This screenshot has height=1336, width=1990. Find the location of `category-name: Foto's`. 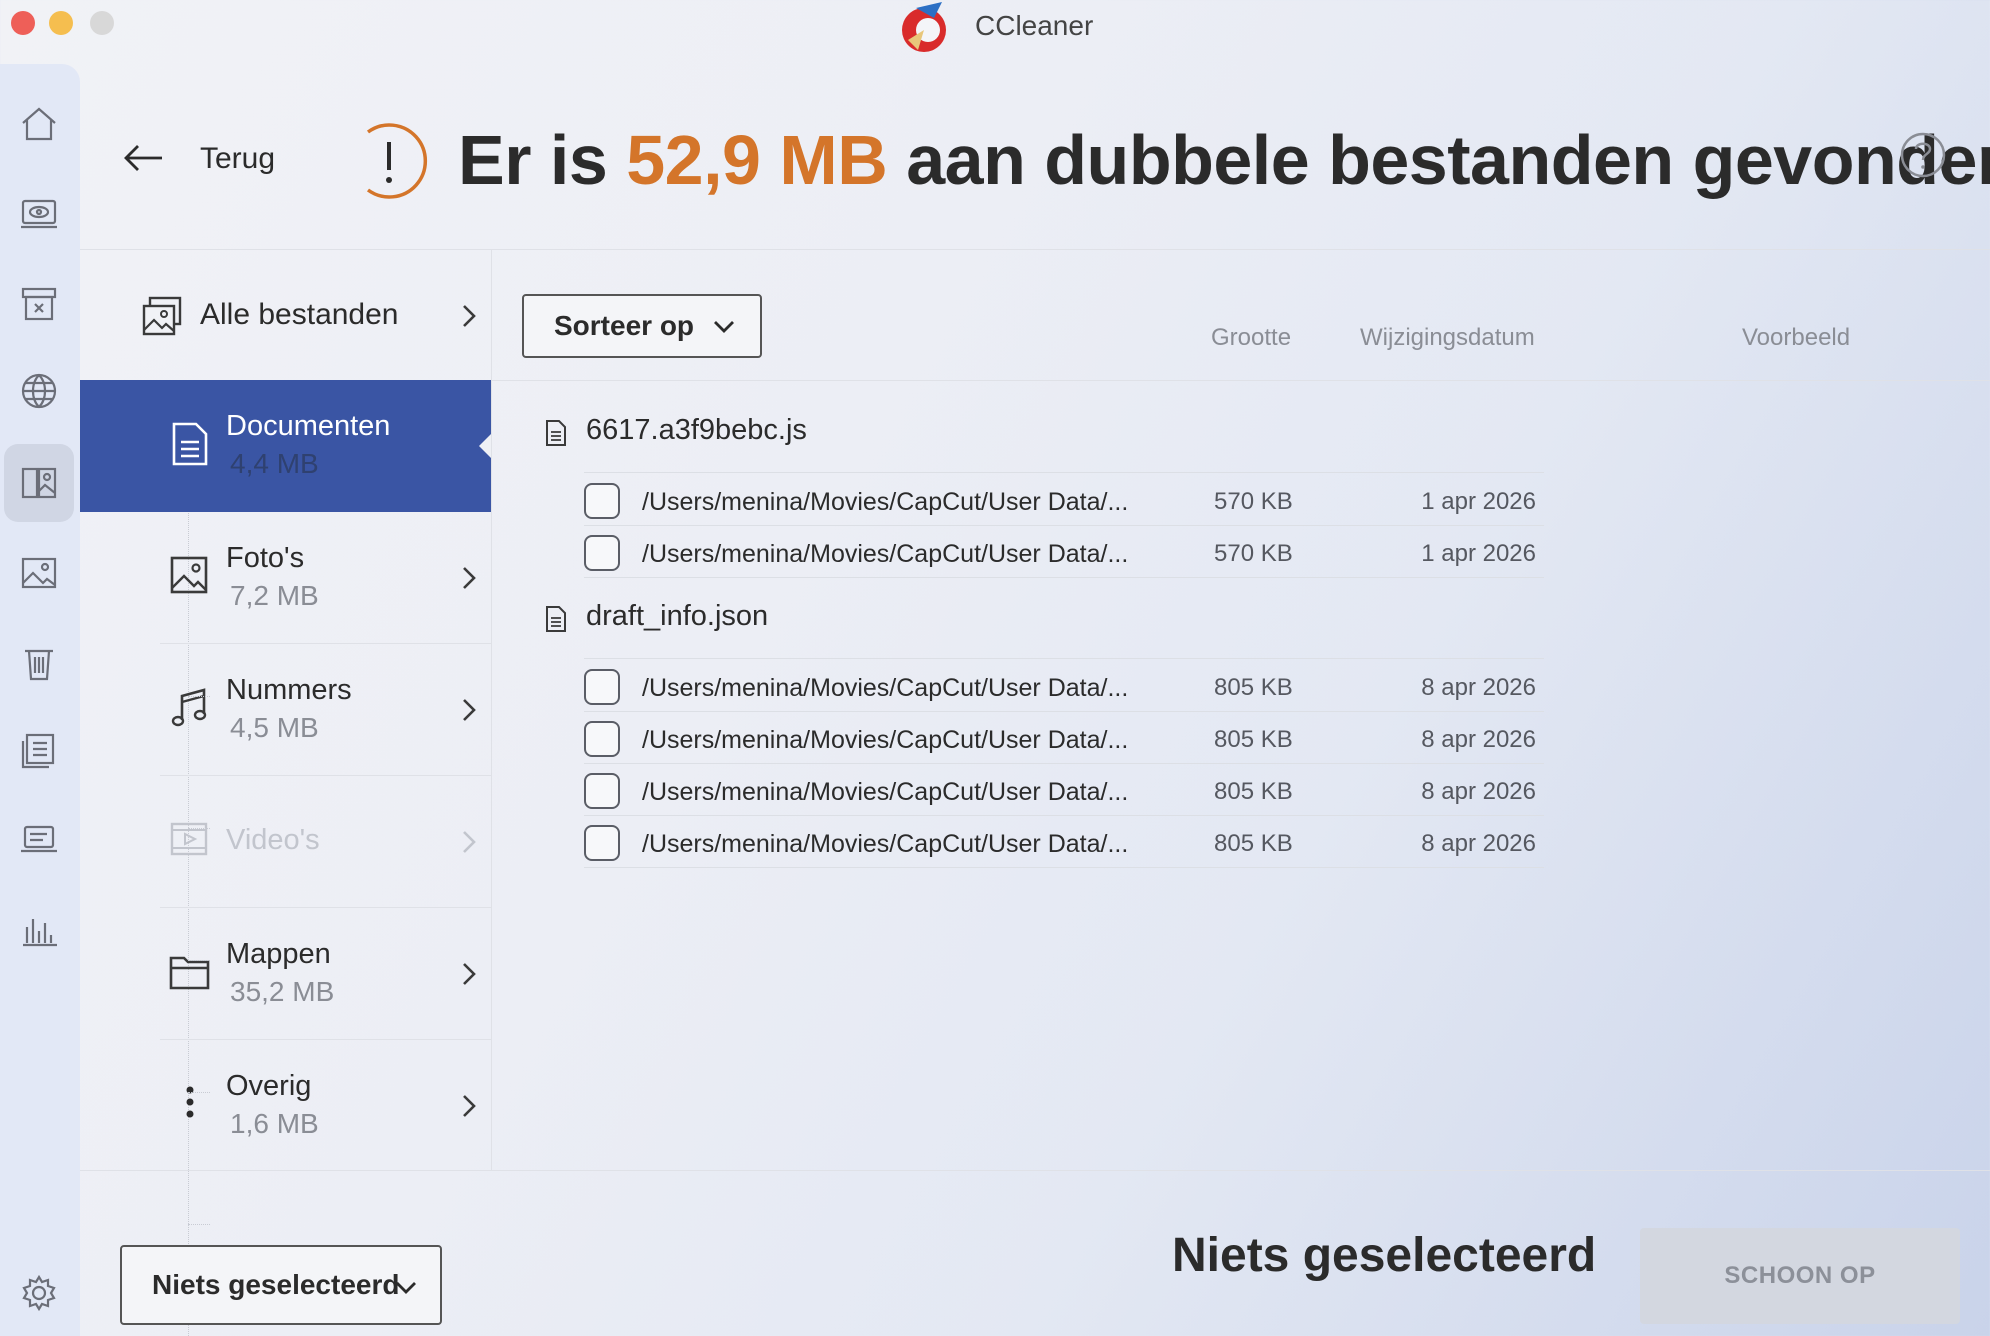

category-name: Foto's is located at coordinates (265, 558).